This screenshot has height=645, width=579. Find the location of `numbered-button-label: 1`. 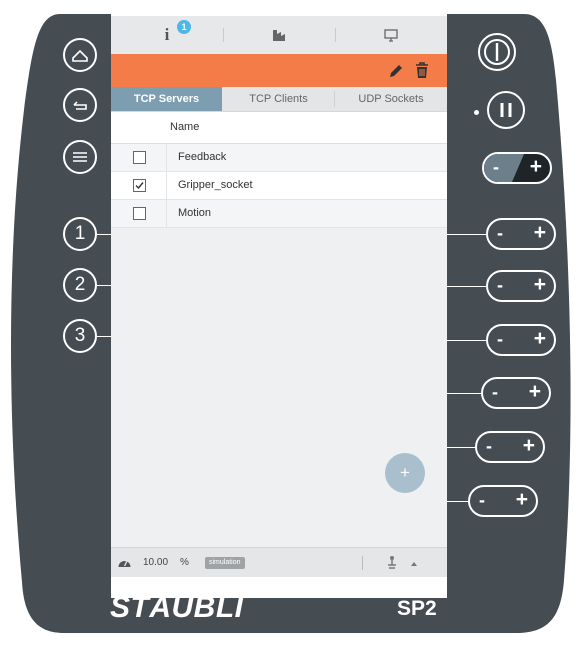

numbered-button-label: 1 is located at coordinates (80, 233).